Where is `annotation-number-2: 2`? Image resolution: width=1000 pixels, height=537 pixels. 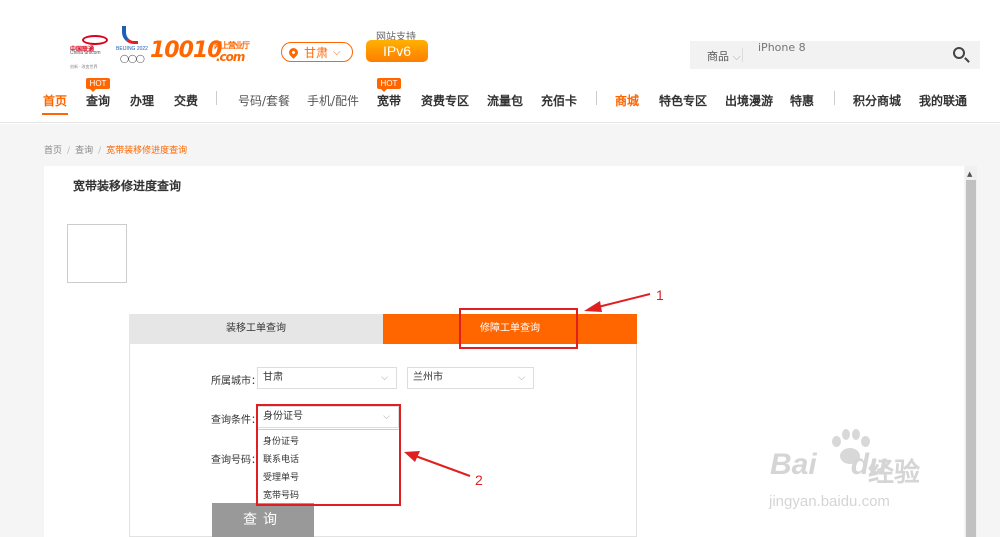 annotation-number-2: 2 is located at coordinates (479, 480).